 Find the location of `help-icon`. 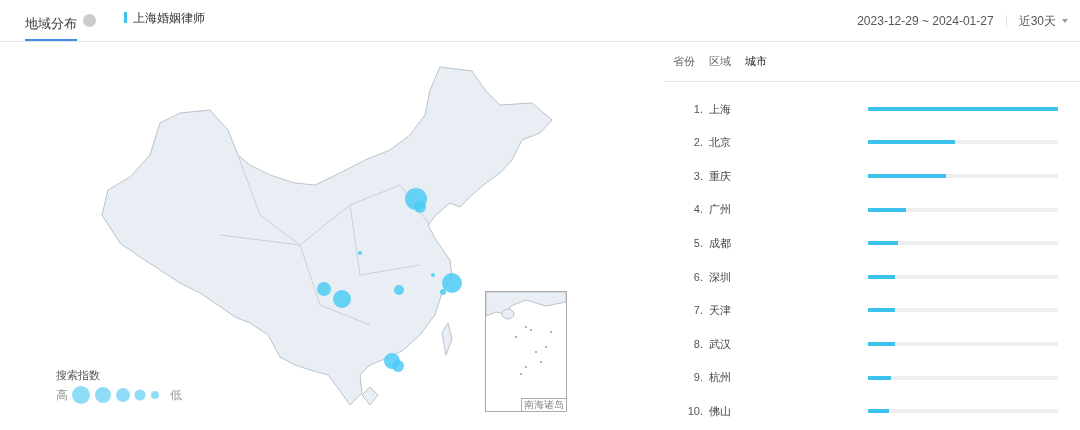

help-icon is located at coordinates (89, 20).